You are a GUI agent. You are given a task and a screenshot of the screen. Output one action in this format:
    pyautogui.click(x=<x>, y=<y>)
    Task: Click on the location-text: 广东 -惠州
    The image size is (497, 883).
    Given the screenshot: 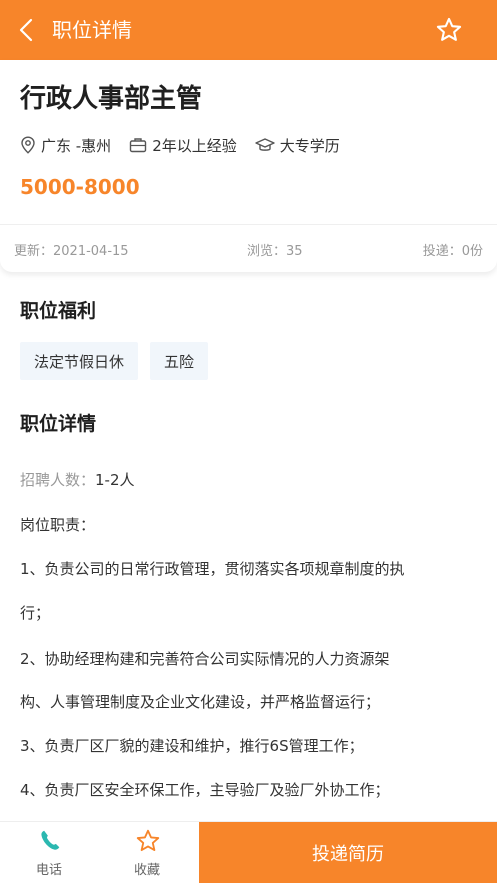 What is the action you would take?
    pyautogui.click(x=76, y=145)
    